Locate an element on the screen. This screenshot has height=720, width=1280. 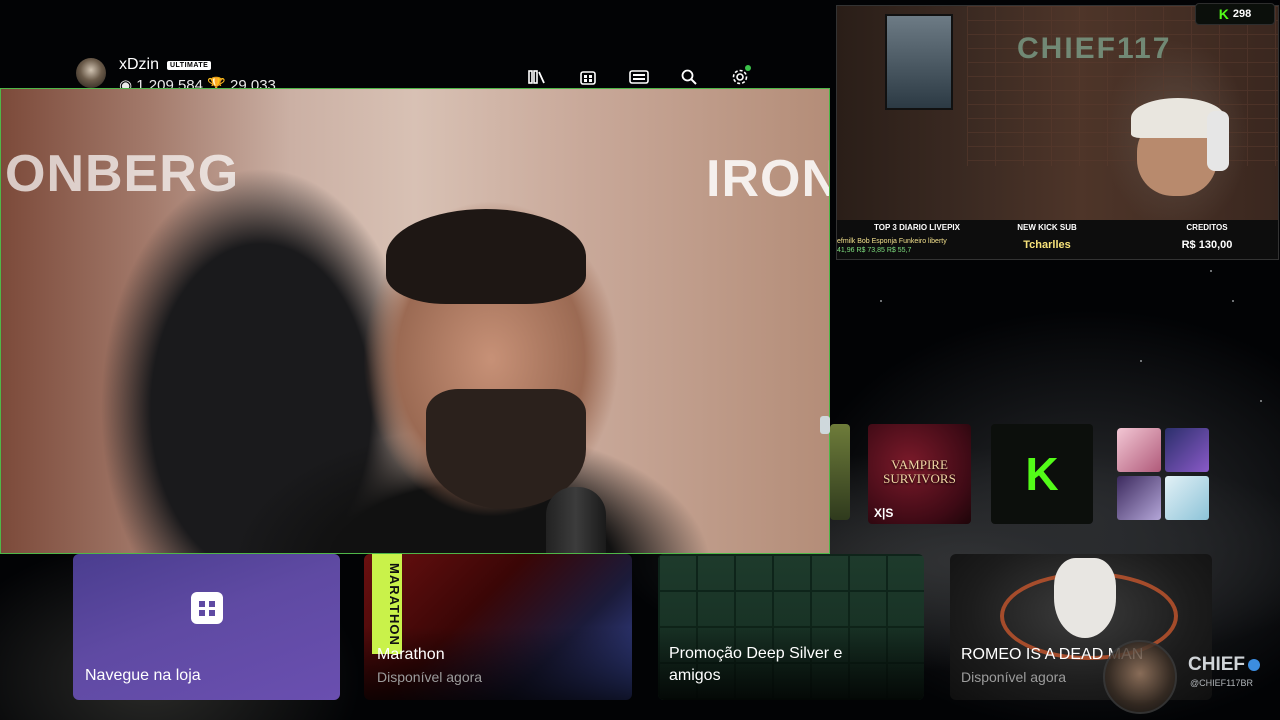
microphone is located at coordinates (576, 520).